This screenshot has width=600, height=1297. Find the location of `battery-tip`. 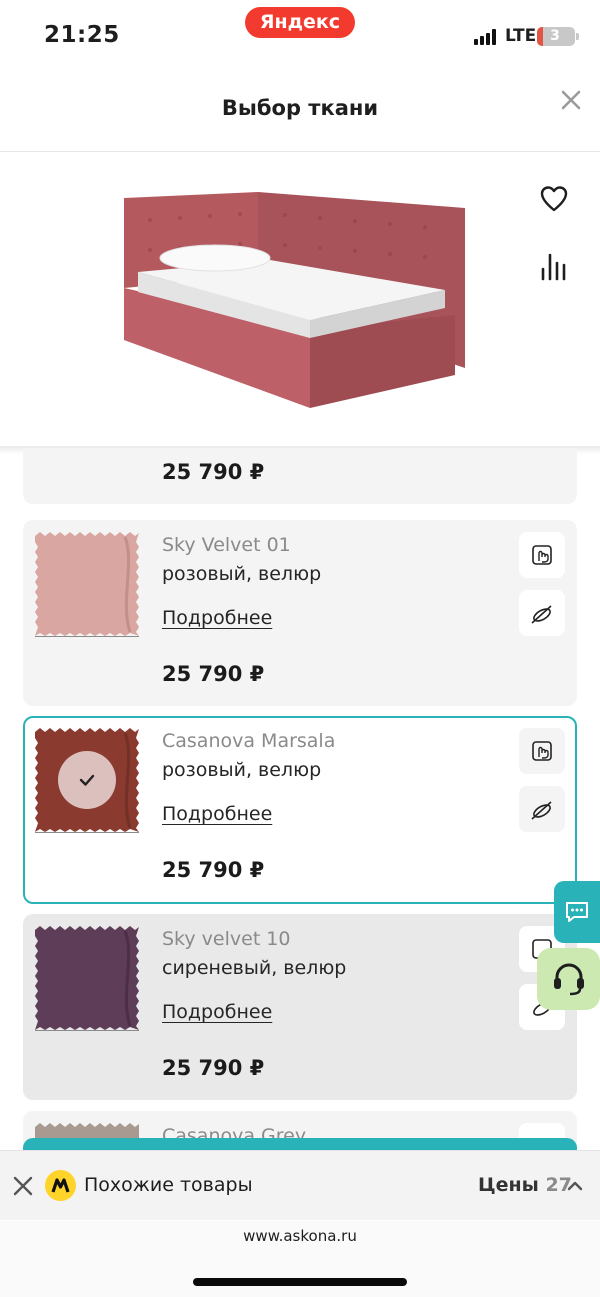

battery-tip is located at coordinates (577, 36).